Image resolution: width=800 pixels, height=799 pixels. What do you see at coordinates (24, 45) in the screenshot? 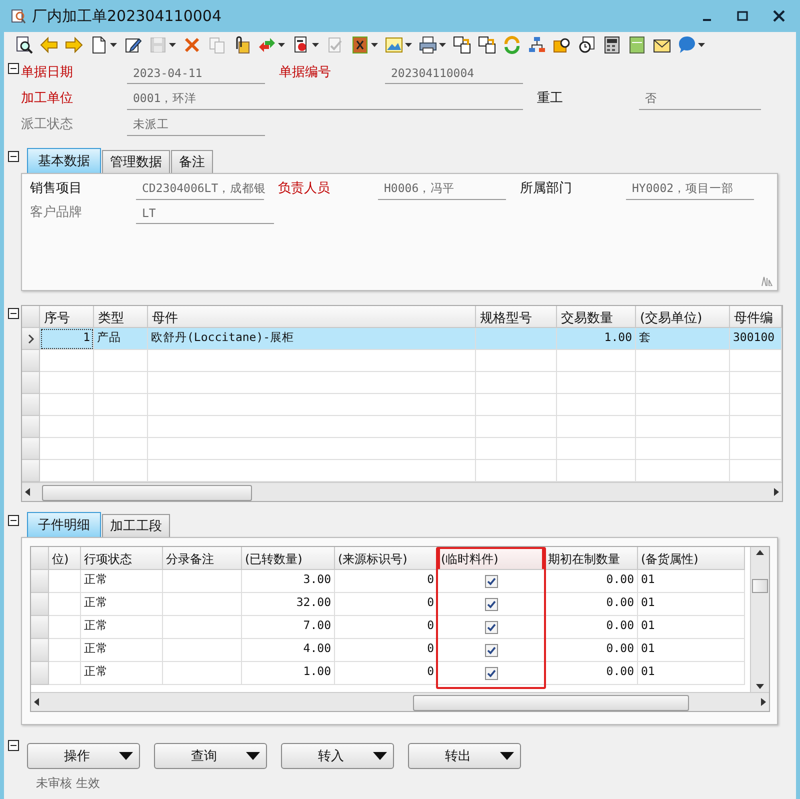
I see `magnifier-page-icon` at bounding box center [24, 45].